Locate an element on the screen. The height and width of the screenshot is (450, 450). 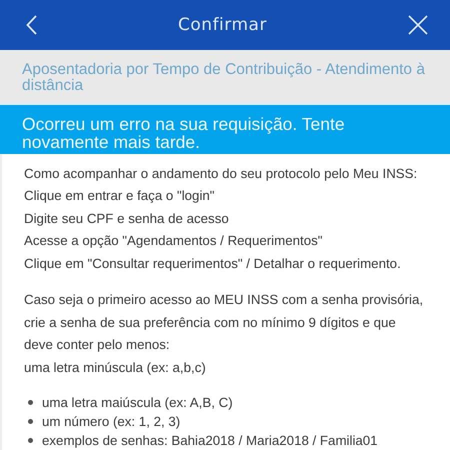
header-title: Confirmar is located at coordinates (222, 25).